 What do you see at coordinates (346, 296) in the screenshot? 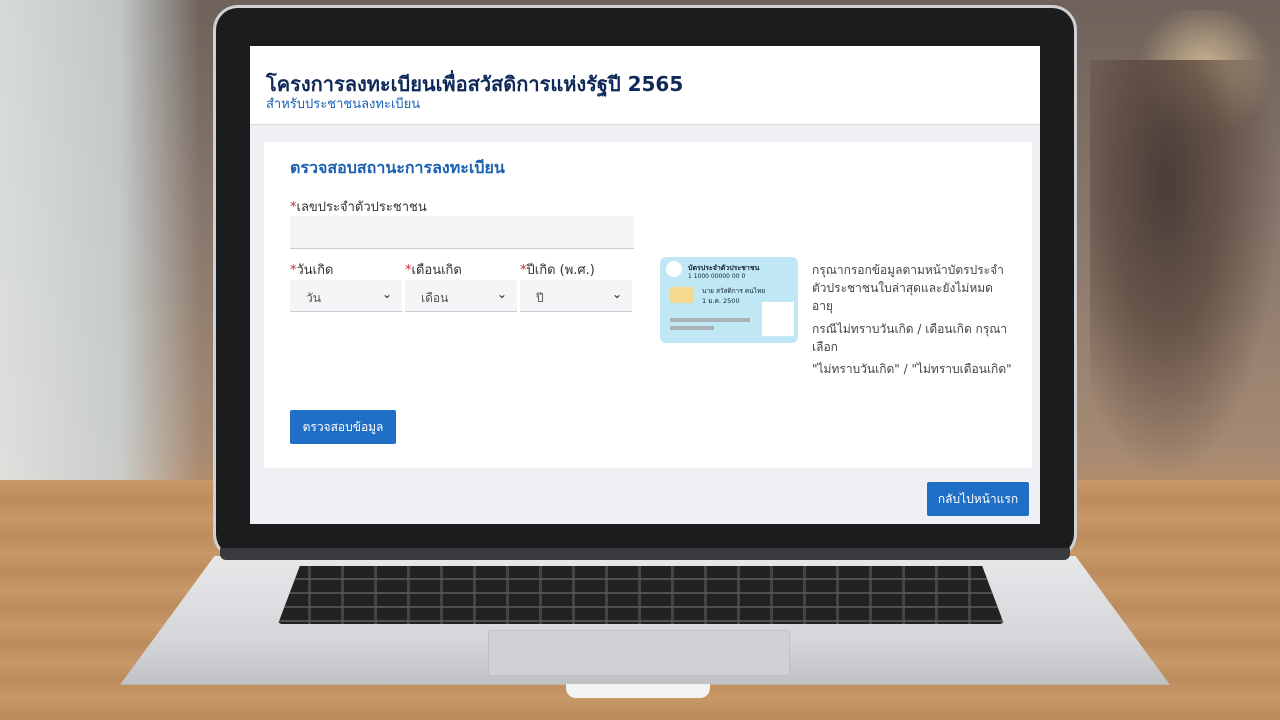
I see `birth-day-select: วัน ⌄` at bounding box center [346, 296].